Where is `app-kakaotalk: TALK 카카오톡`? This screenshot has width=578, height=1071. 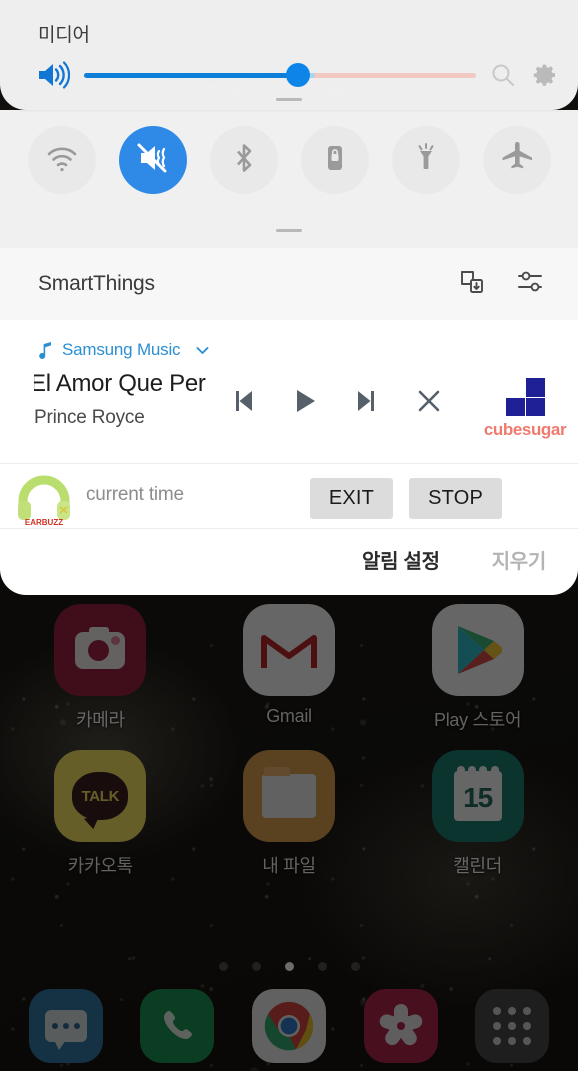
app-kakaotalk: TALK 카카오톡 is located at coordinates (100, 814).